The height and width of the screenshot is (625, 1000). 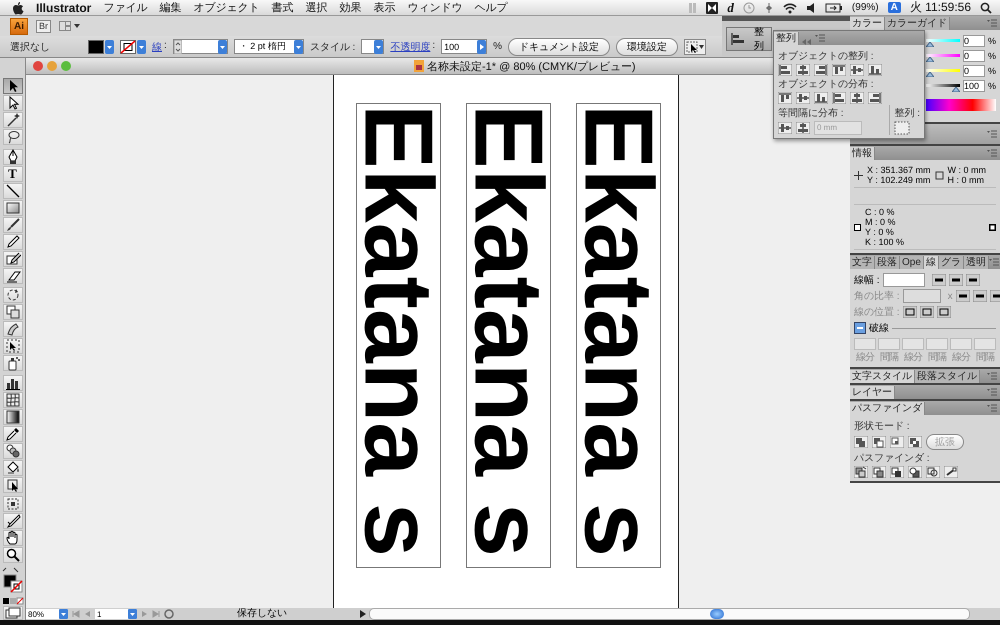 I want to click on panel-tab: 線, so click(x=931, y=262).